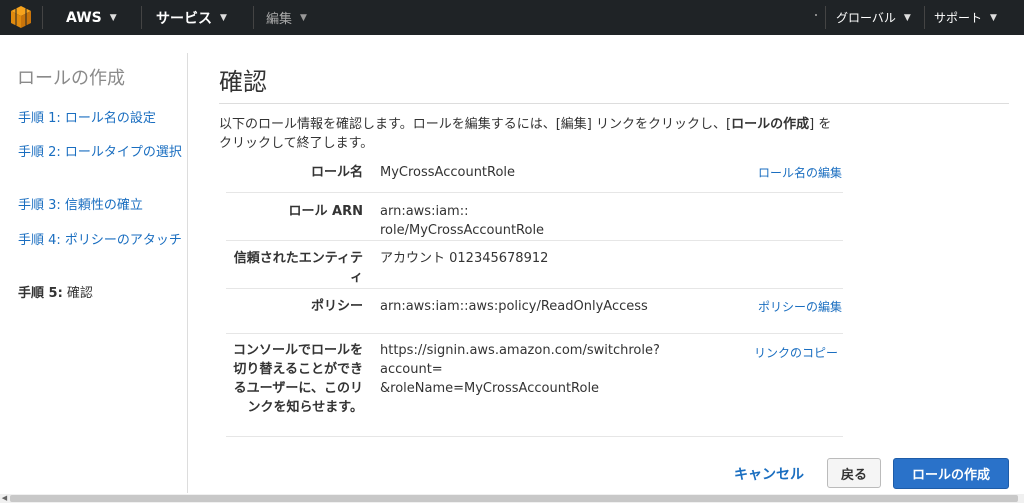 The width and height of the screenshot is (1024, 503). I want to click on role-arn-label: ロール ARN, so click(325, 211).